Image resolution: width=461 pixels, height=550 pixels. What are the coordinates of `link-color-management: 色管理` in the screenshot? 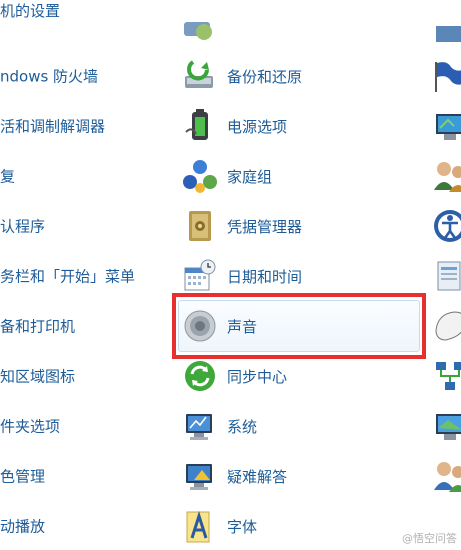 It's located at (85, 476).